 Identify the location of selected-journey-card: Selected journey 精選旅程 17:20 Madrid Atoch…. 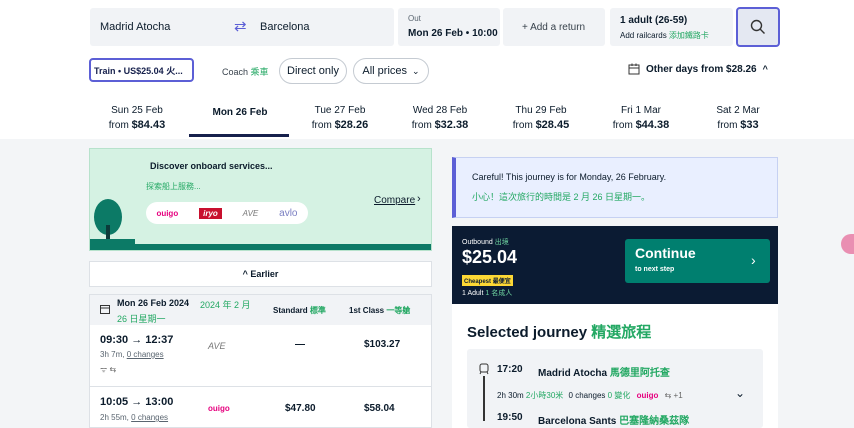
(615, 366).